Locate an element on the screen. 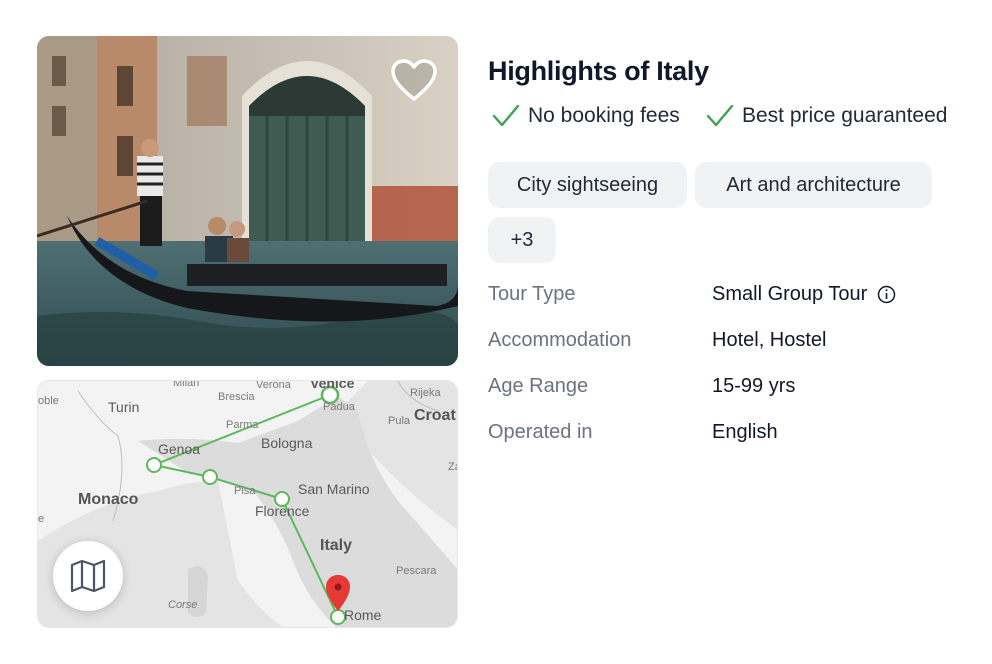 This screenshot has height=664, width=992. map-label-rijeka: Rijeka is located at coordinates (425, 393).